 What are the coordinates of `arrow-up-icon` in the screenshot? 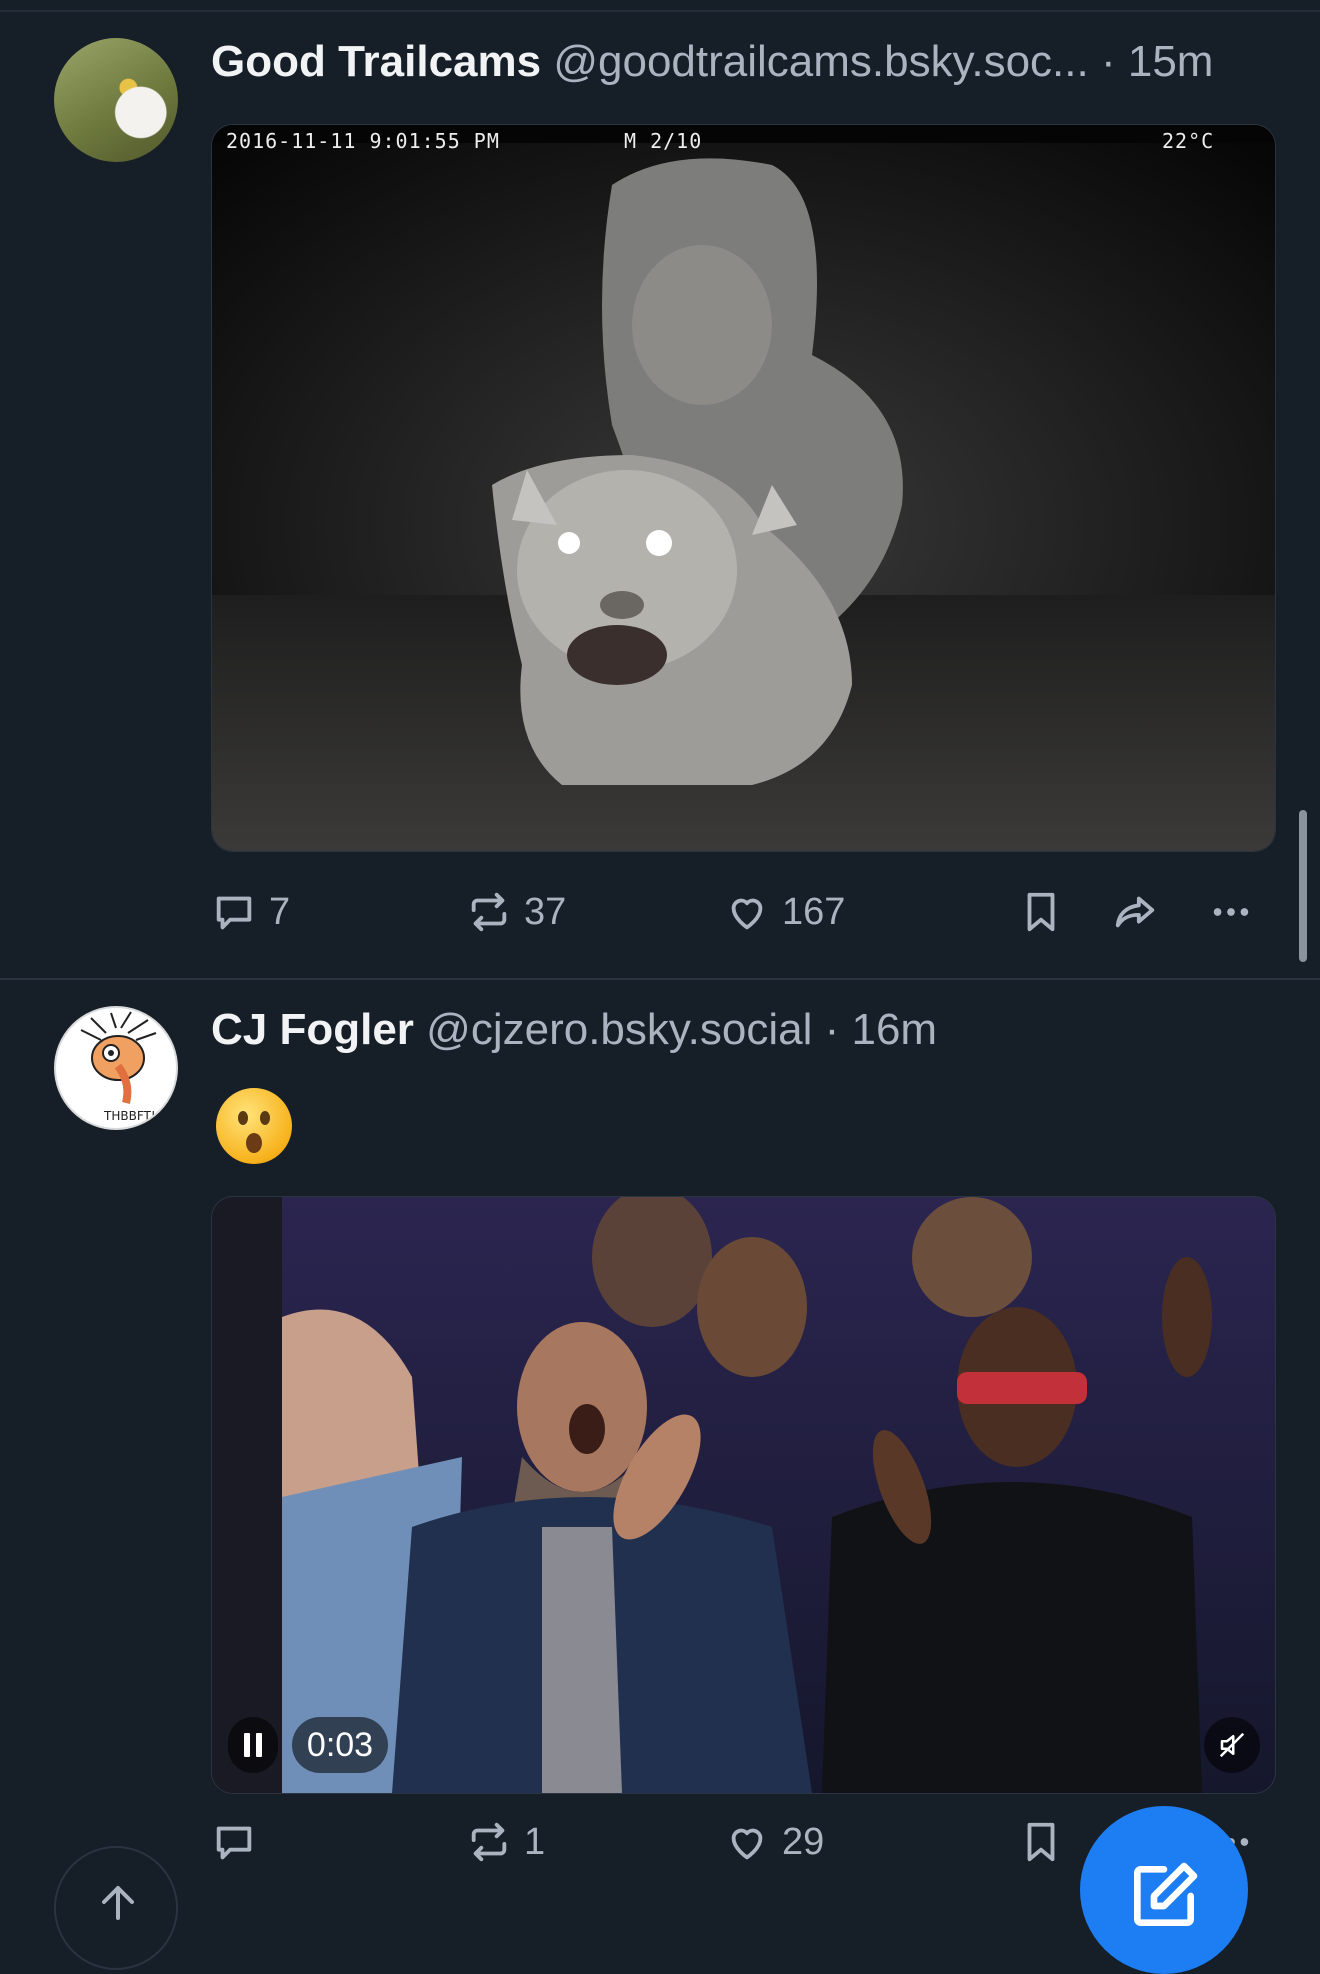 It's located at (118, 1903).